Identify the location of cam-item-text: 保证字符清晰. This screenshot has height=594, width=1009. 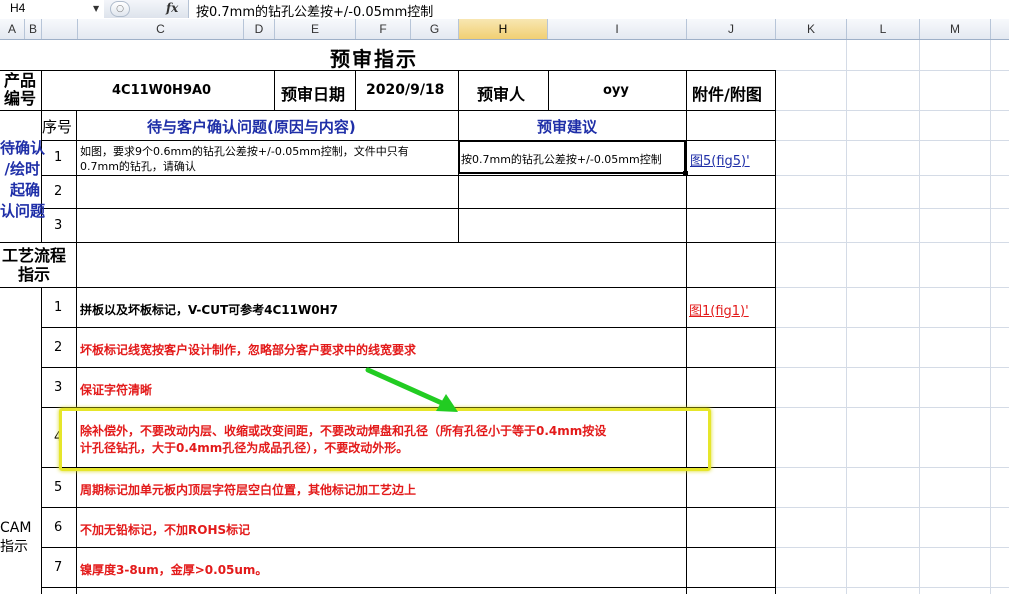
(116, 389).